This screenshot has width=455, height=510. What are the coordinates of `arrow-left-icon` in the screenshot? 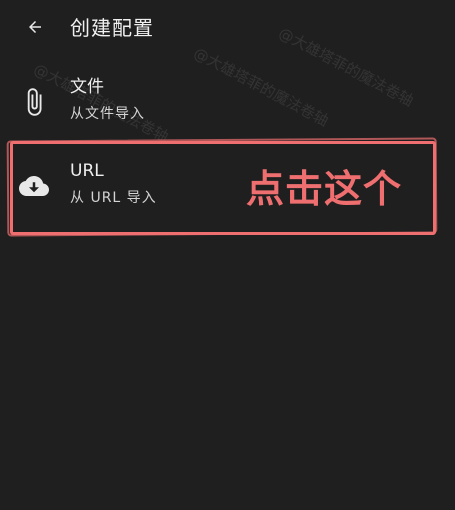 It's located at (35, 27).